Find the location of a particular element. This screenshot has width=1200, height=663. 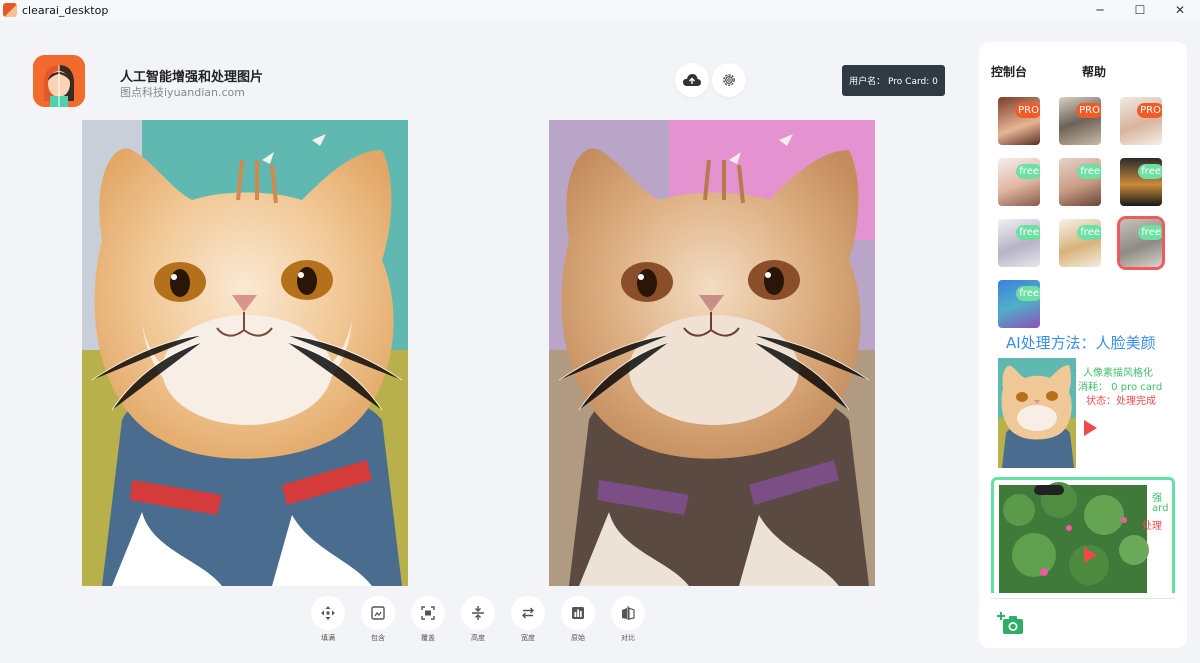

tool-compare: 对比 is located at coordinates (628, 619).